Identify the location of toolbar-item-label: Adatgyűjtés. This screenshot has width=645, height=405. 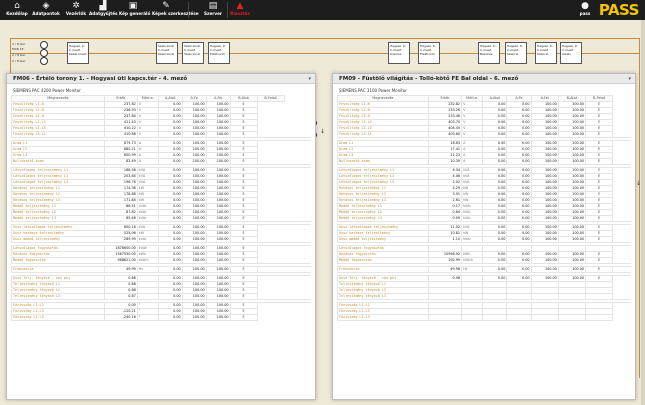
(103, 13).